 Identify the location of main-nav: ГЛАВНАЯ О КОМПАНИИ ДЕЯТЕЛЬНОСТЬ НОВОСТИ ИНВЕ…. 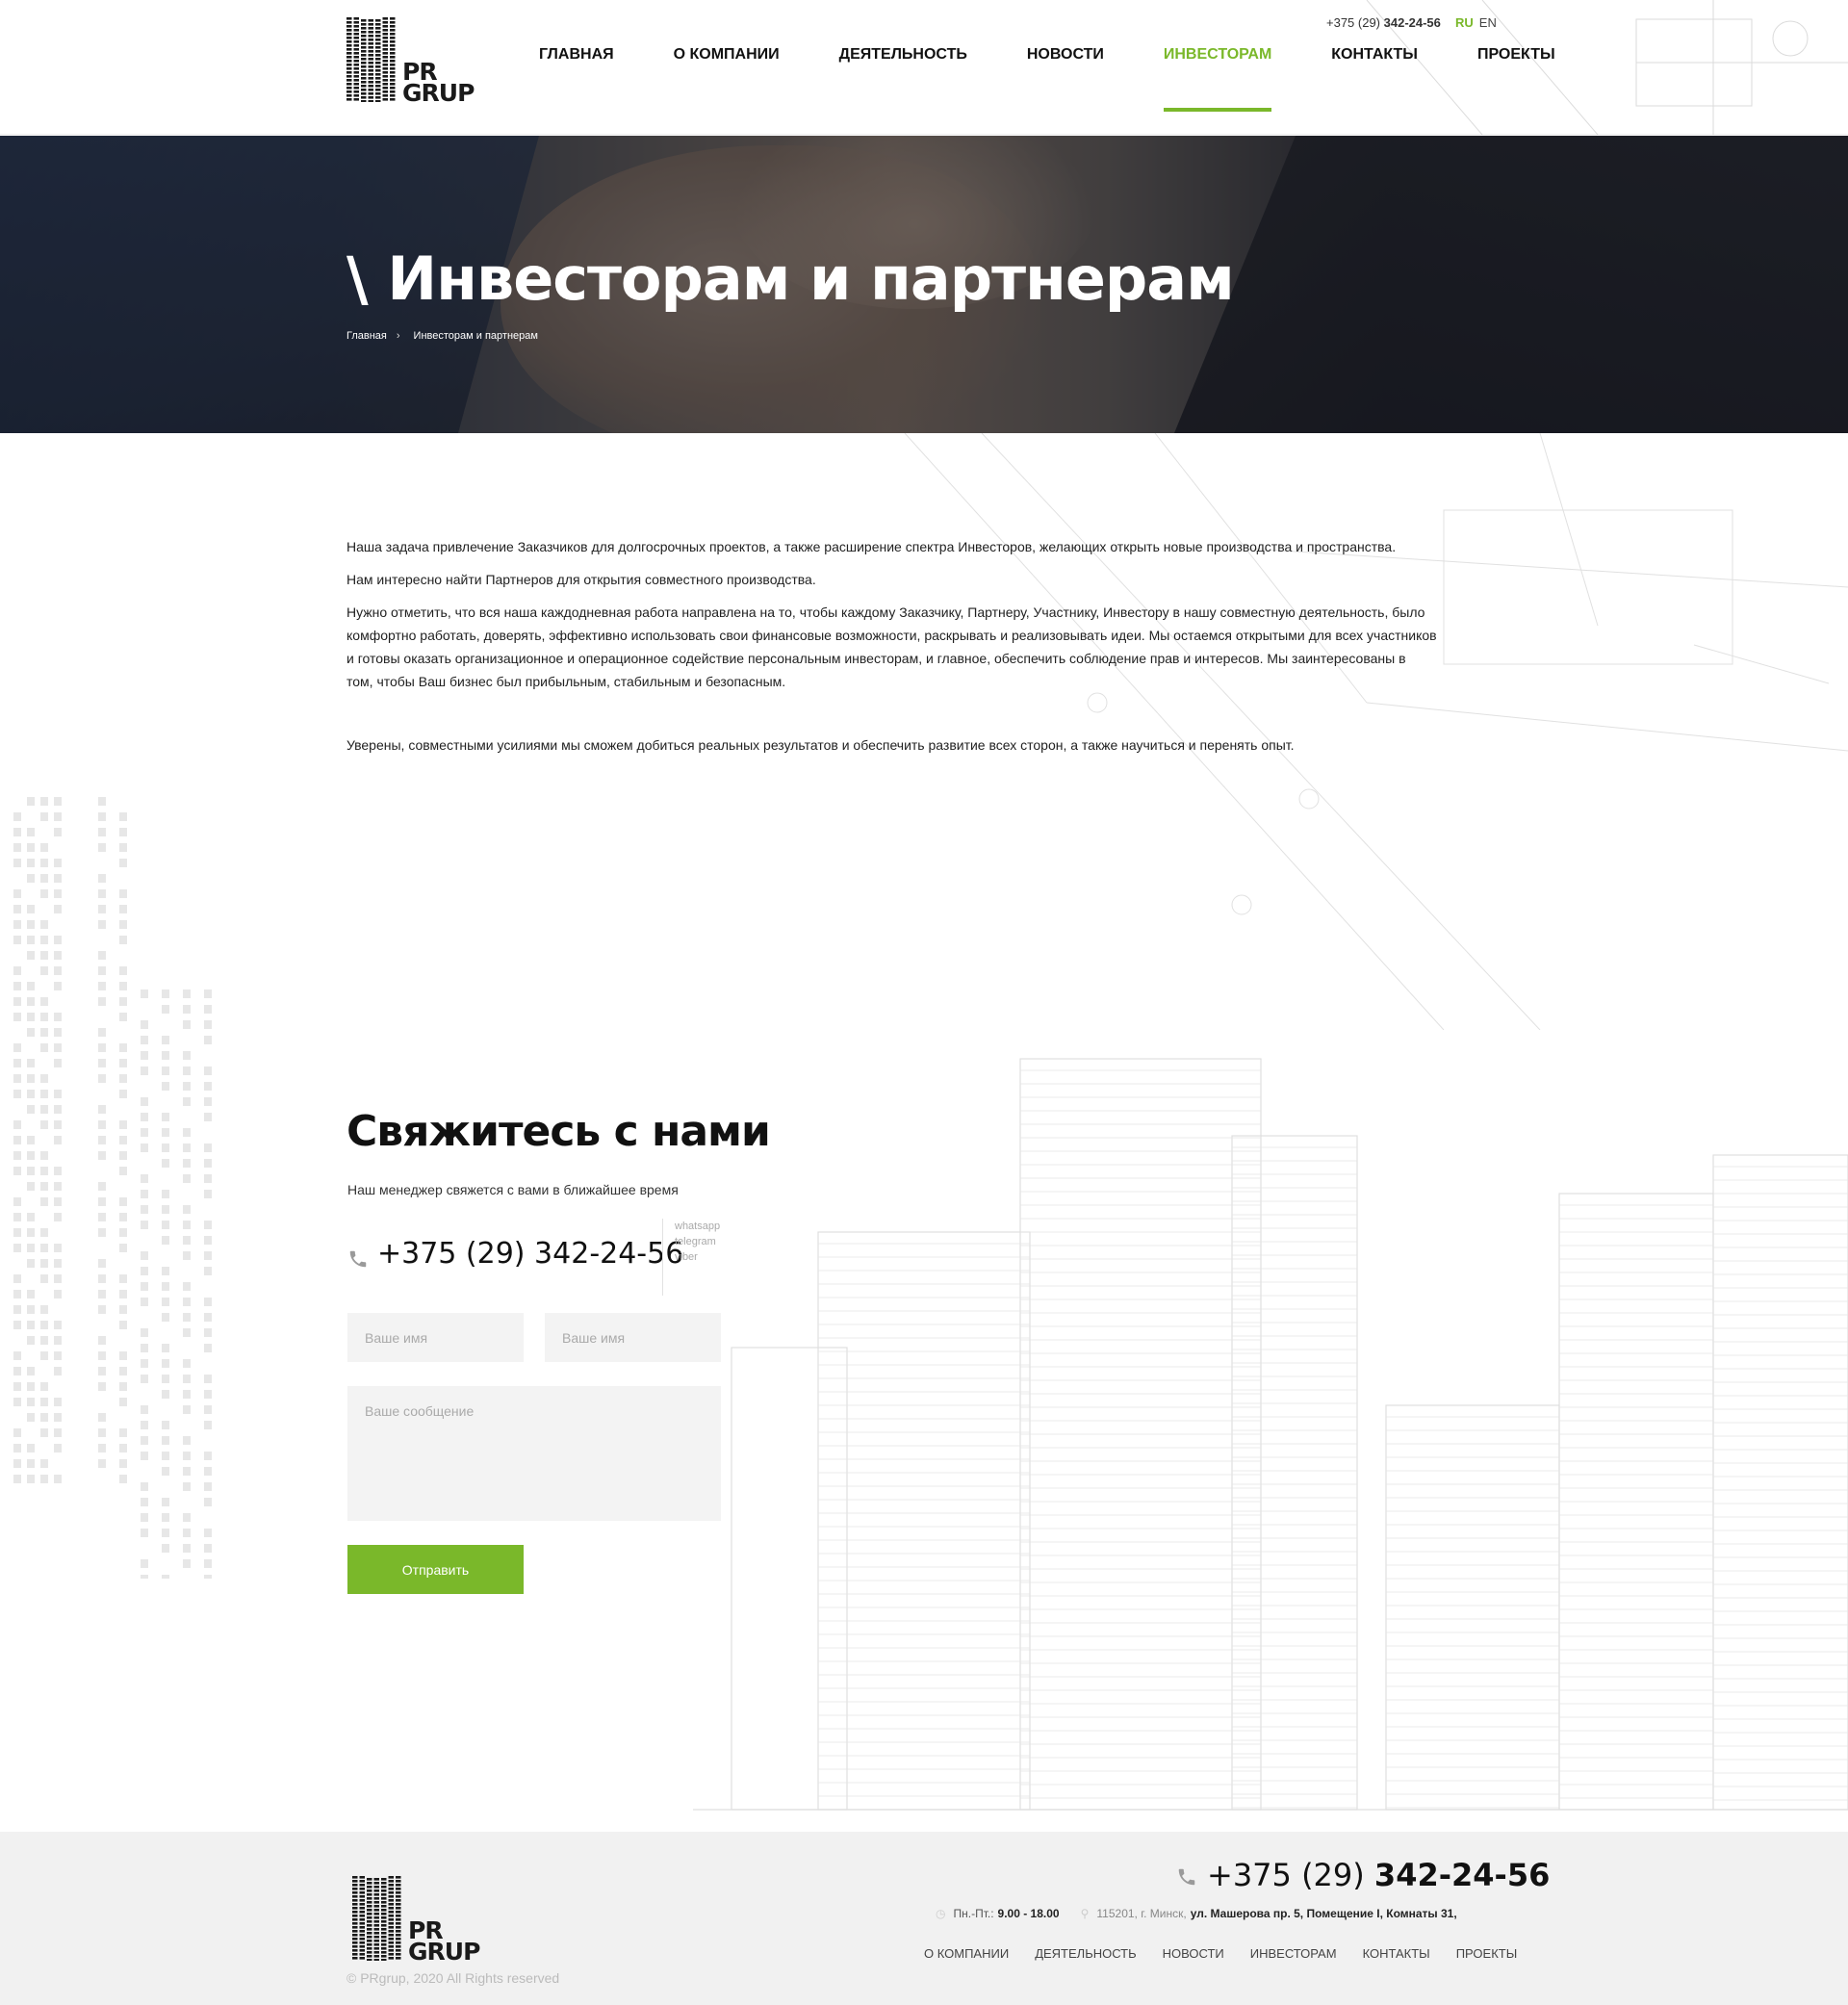
(1077, 80).